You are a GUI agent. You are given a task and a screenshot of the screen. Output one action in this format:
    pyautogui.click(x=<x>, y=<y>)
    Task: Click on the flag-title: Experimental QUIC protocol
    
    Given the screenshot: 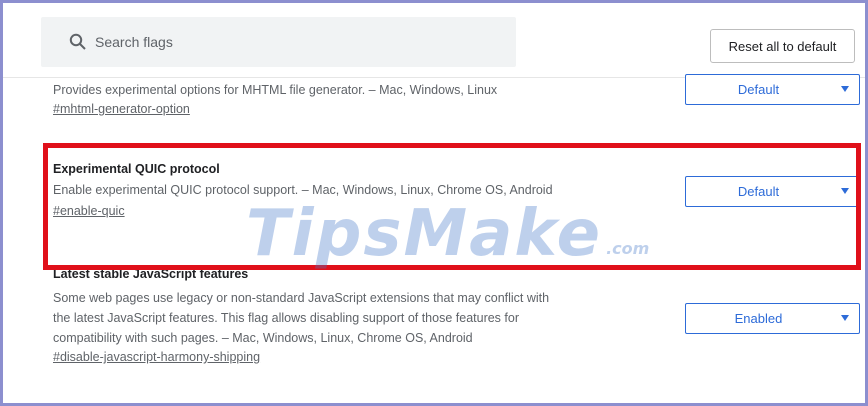 What is the action you would take?
    pyautogui.click(x=136, y=169)
    